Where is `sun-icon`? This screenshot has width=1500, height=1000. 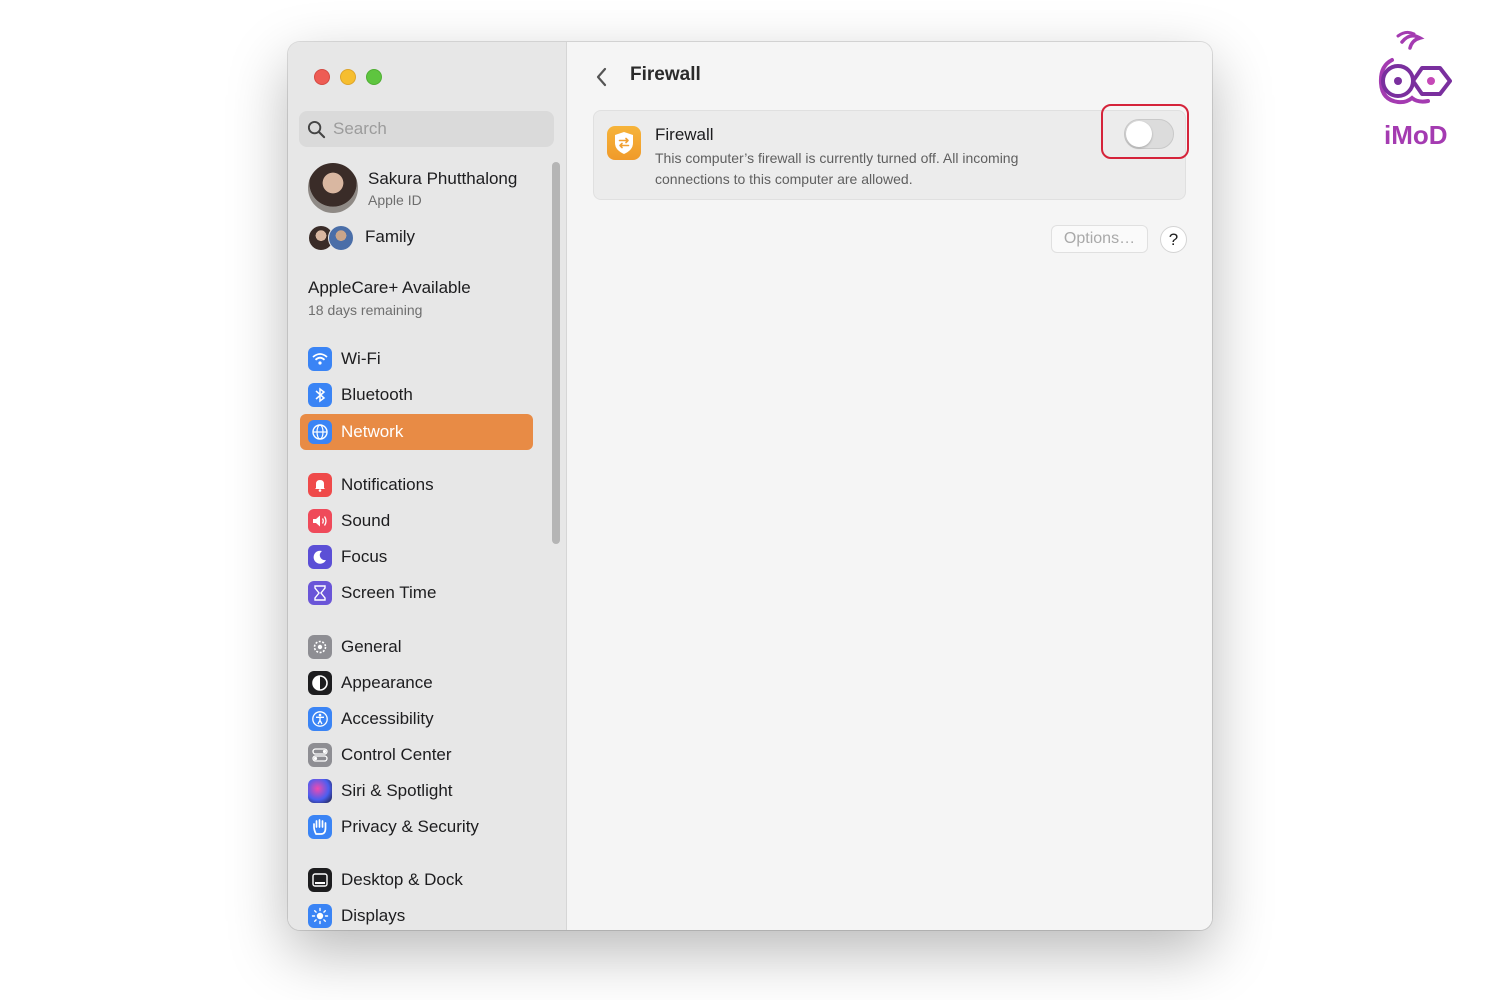
sun-icon is located at coordinates (320, 916).